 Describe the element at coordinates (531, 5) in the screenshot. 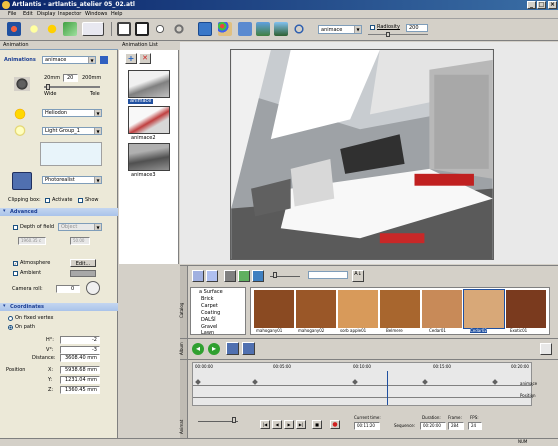

I see `minimize-button: _` at that location.